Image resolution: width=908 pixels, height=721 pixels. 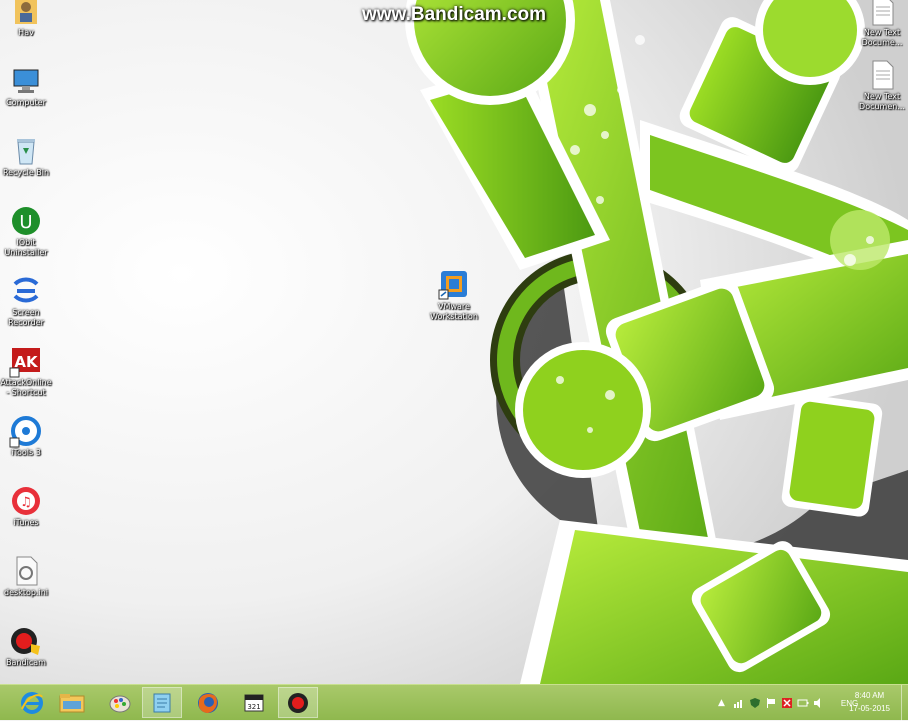 I want to click on internet-explorer-icon, so click(x=32, y=702).